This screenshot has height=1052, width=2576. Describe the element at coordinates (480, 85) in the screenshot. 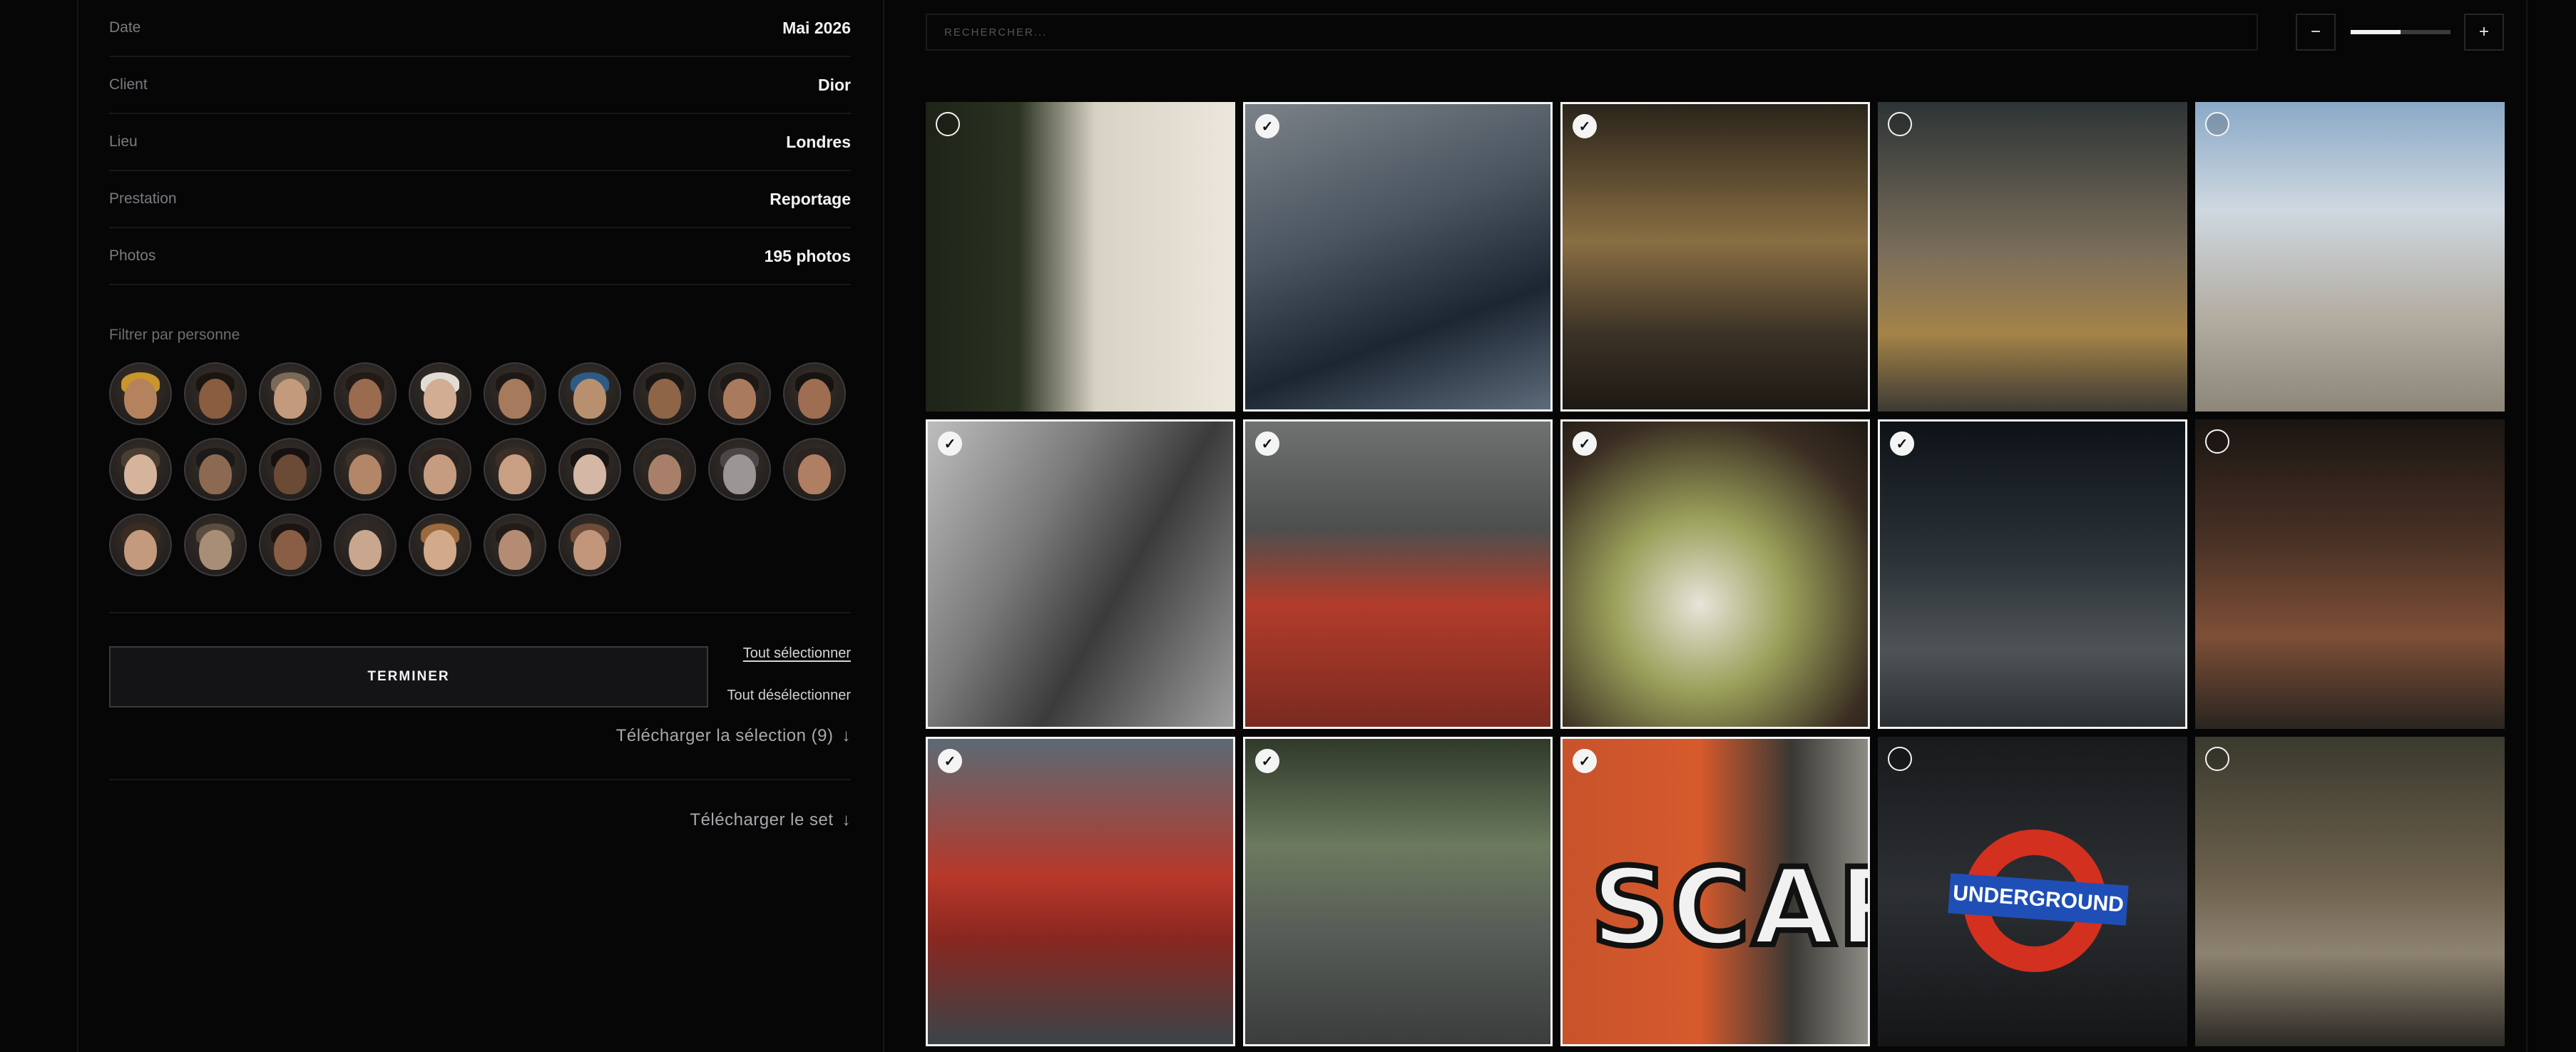

I see `info-row-client: Client Dior` at that location.